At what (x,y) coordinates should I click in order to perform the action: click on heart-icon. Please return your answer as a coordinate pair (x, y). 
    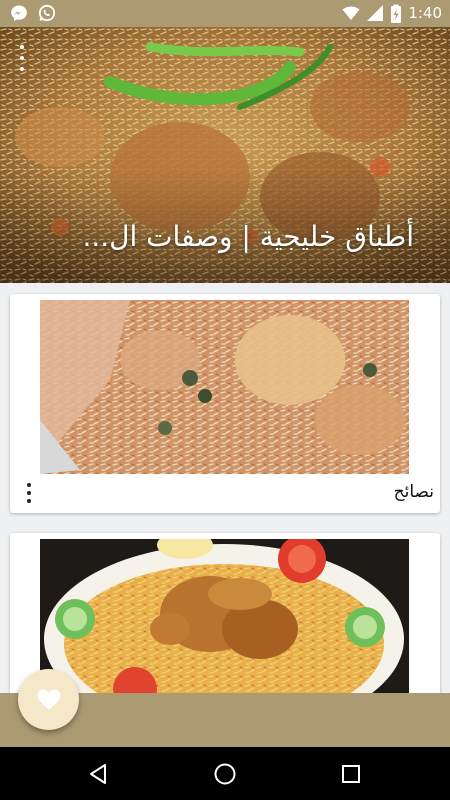
    Looking at the image, I should click on (49, 700).